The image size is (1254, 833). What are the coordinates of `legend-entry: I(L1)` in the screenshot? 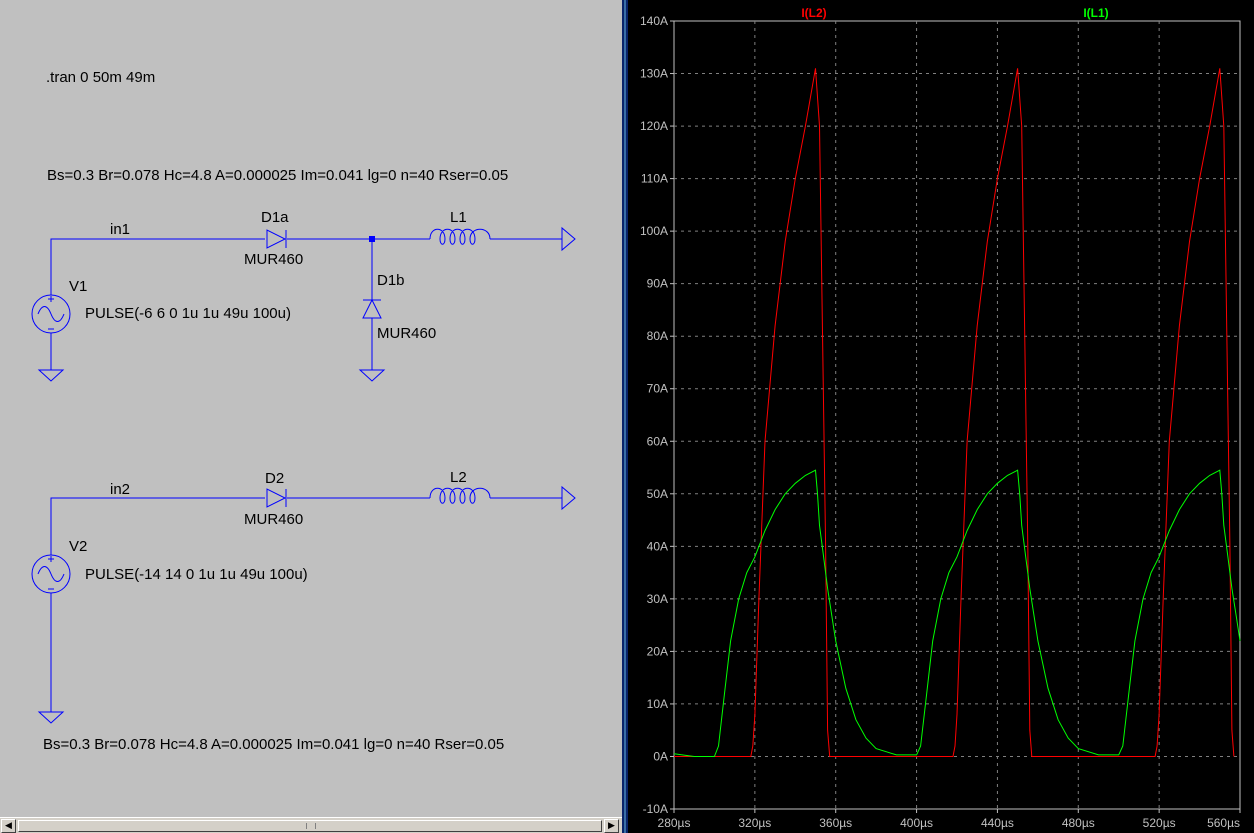 It's located at (1095, 13).